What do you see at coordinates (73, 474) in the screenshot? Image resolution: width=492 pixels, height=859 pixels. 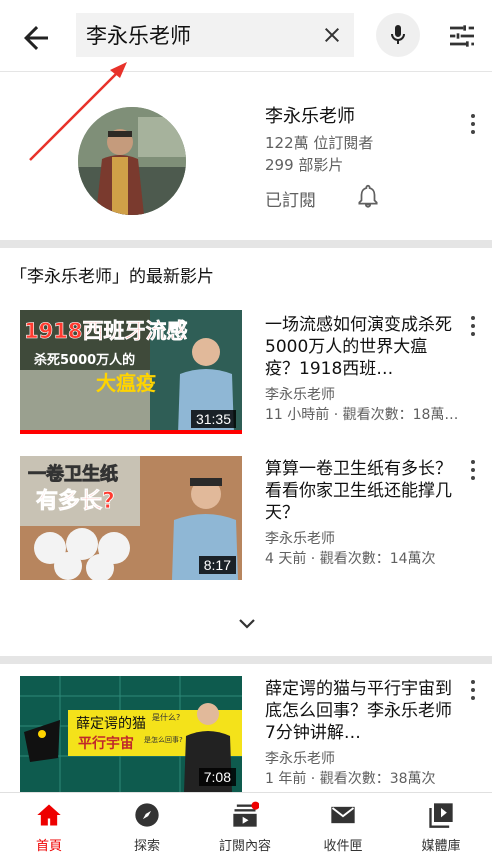 I see `thumb-text: 一卷卫生纸` at bounding box center [73, 474].